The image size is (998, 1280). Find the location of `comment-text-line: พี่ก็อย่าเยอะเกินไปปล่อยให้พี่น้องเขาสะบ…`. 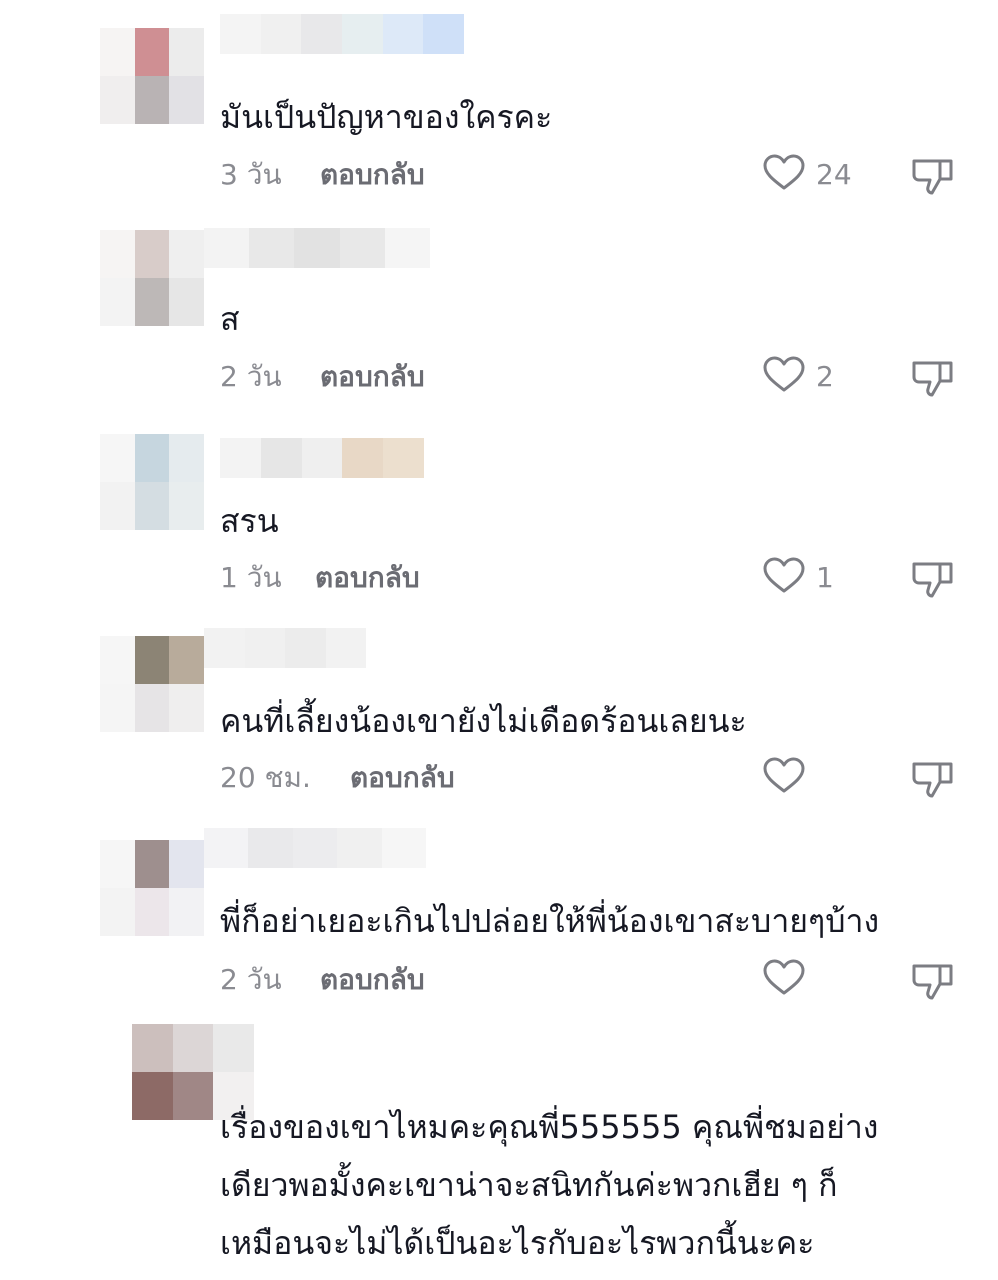

comment-text-line: พี่ก็อย่าเยอะเกินไปปล่อยให้พี่น้องเขาสะบ… is located at coordinates (550, 921).